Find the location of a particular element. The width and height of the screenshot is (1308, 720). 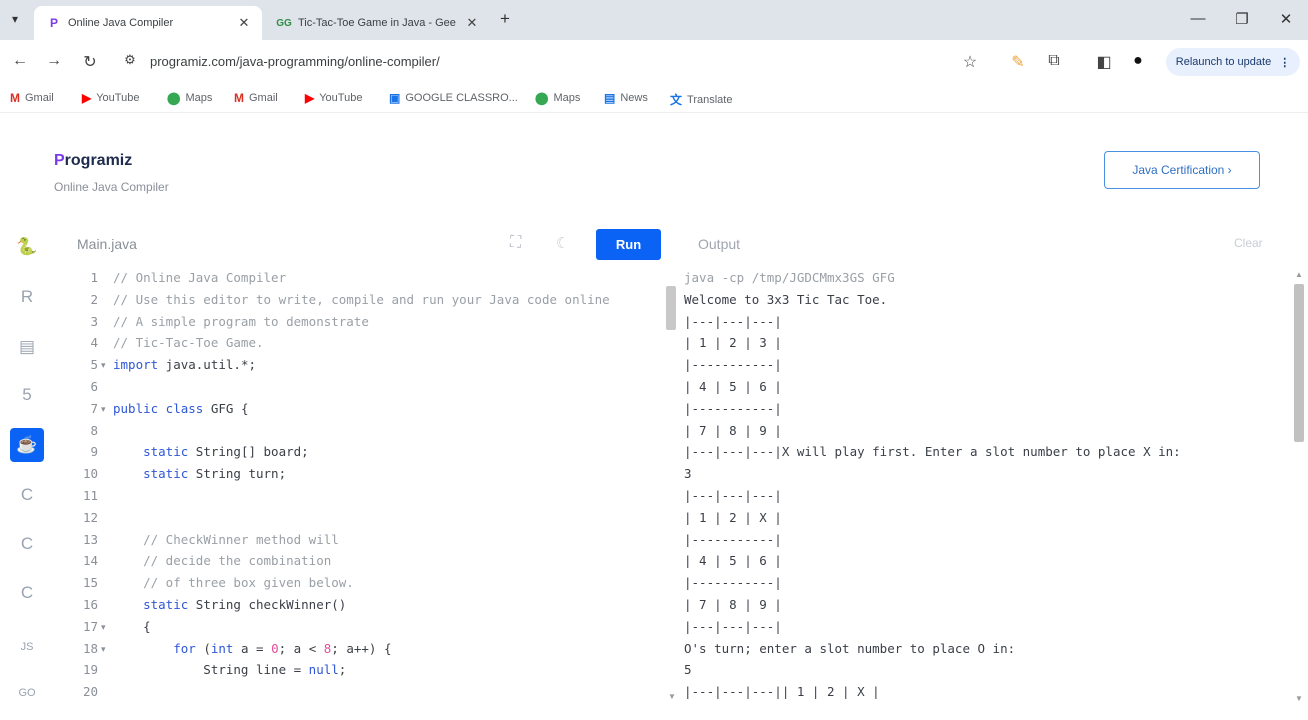

bookmark-label: Gmail is located at coordinates (39, 98).